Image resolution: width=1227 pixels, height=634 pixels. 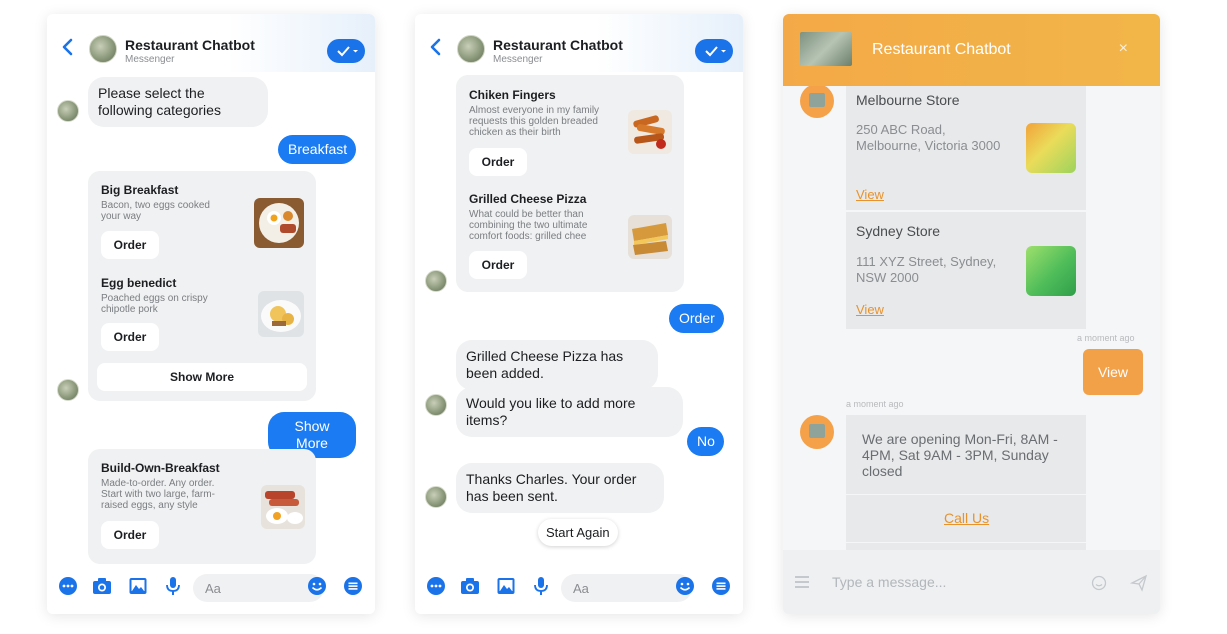 What do you see at coordinates (140, 190) in the screenshot?
I see `item-title: Big Breakfast` at bounding box center [140, 190].